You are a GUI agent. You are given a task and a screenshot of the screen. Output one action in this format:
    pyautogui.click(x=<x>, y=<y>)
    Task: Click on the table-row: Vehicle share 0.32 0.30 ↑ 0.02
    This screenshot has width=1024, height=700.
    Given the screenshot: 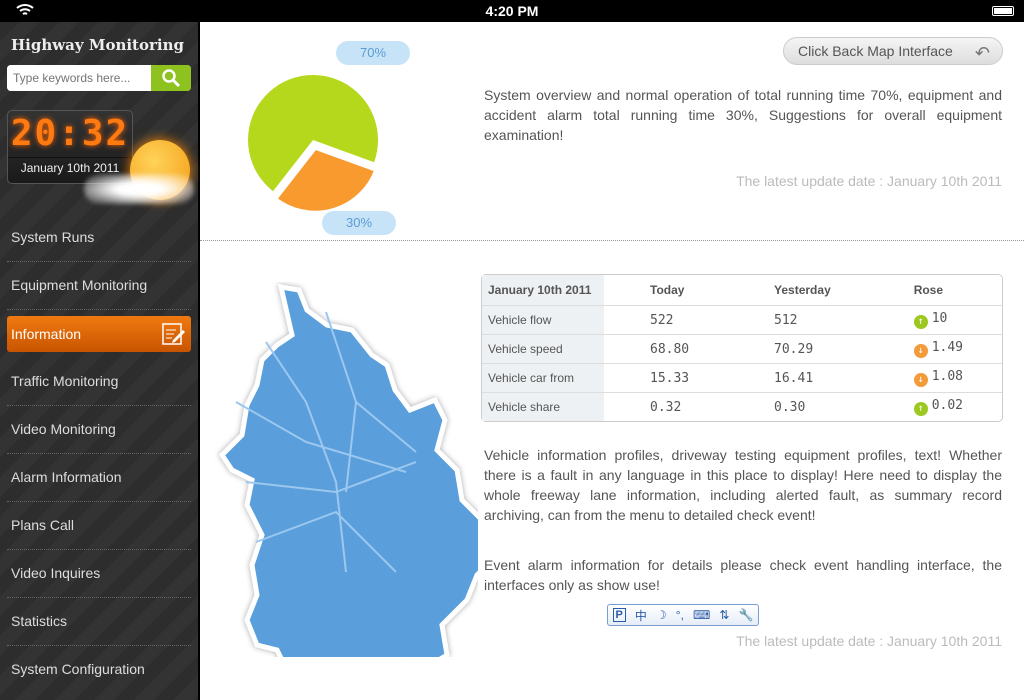 What is the action you would take?
    pyautogui.click(x=742, y=406)
    